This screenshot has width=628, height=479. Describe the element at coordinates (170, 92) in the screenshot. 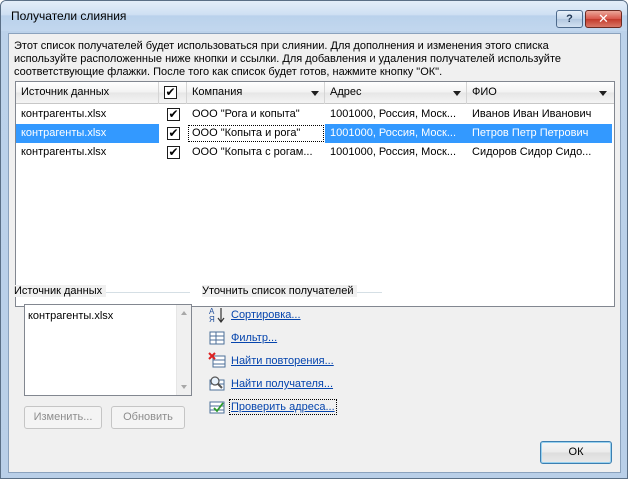

I see `select-all-checkbox: ✔` at that location.